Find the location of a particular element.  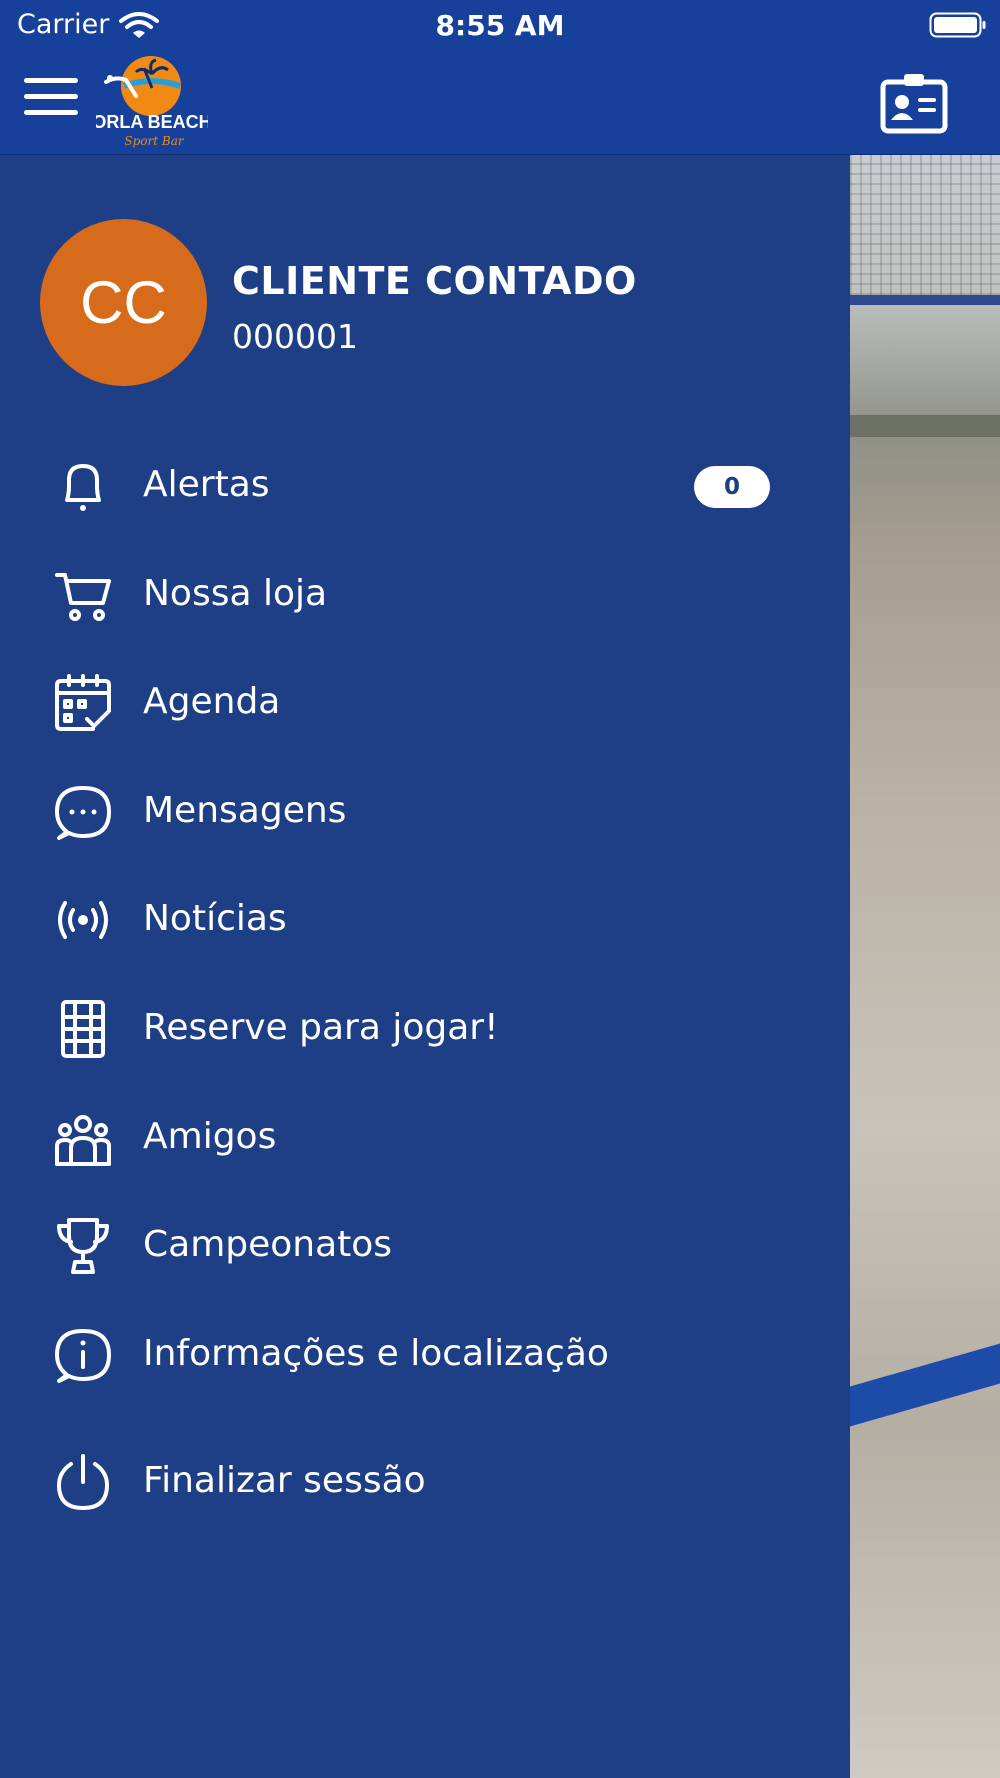

menu-label: Notícias is located at coordinates (215, 918).